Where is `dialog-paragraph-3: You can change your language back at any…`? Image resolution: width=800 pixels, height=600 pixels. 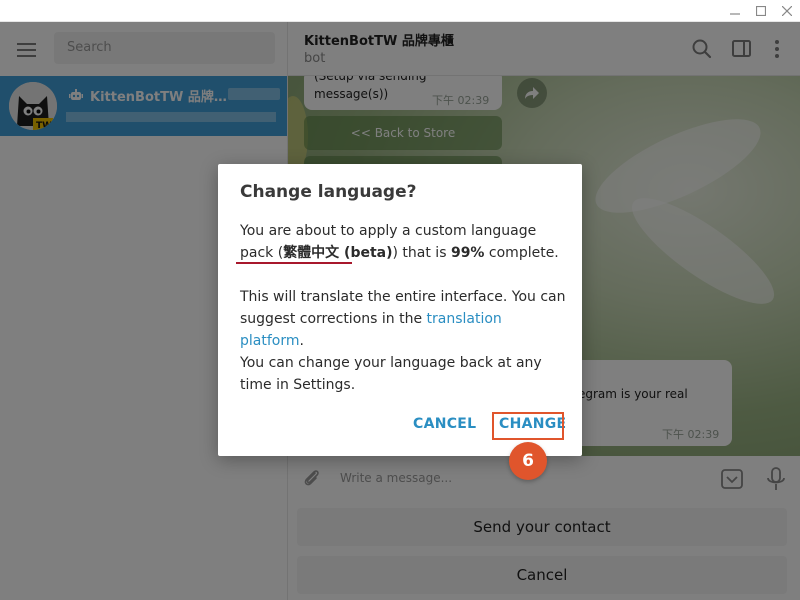 dialog-paragraph-3: You can change your language back at any… is located at coordinates (391, 374).